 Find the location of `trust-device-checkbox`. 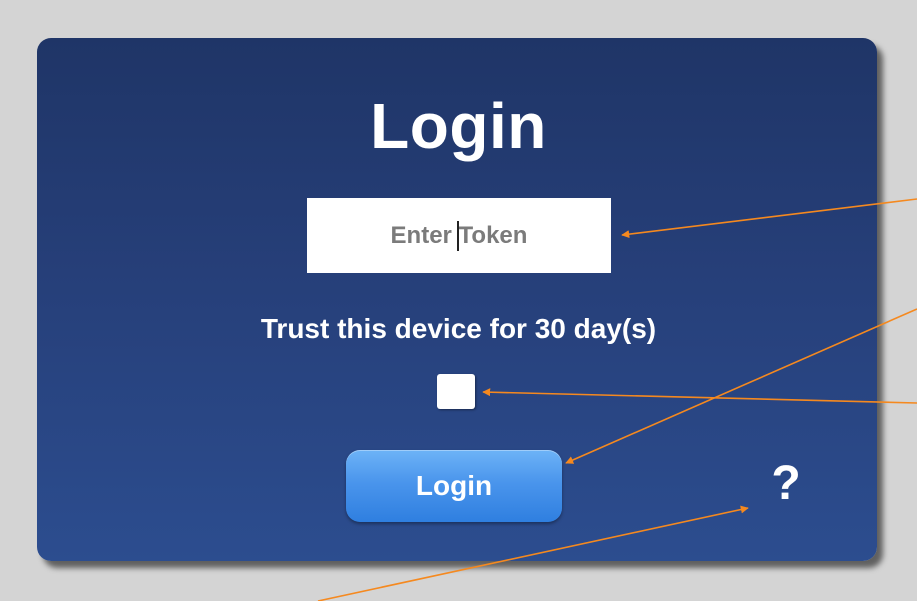

trust-device-checkbox is located at coordinates (456, 391).